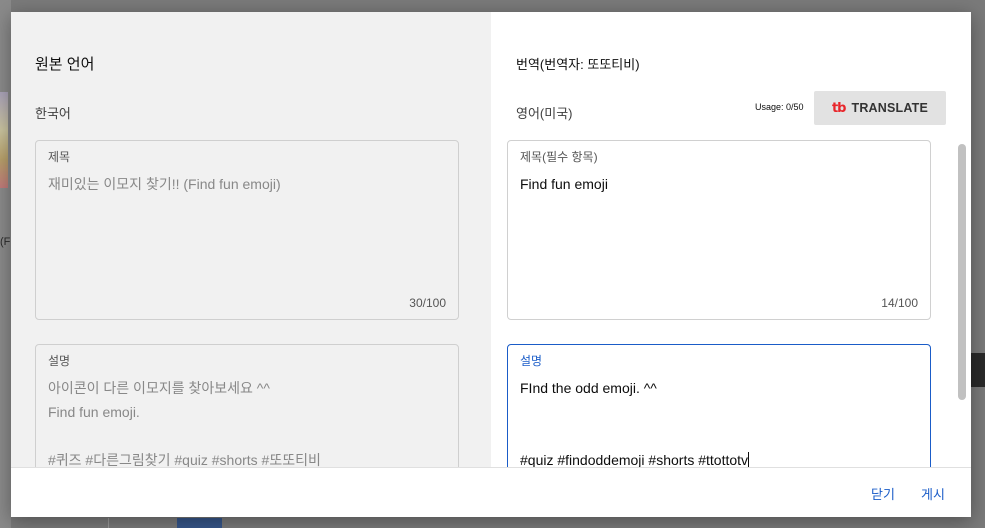  Describe the element at coordinates (719, 230) in the screenshot. I see `target-title-field: 제목(필수 항목) Find fun emoji 14/100` at that location.